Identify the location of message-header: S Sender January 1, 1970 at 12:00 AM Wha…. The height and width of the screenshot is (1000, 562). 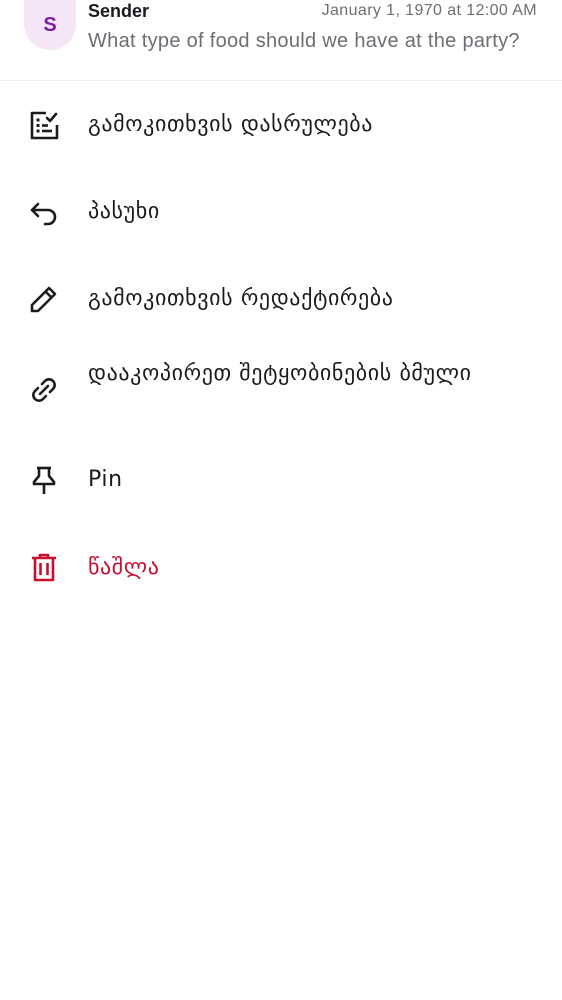
(281, 40).